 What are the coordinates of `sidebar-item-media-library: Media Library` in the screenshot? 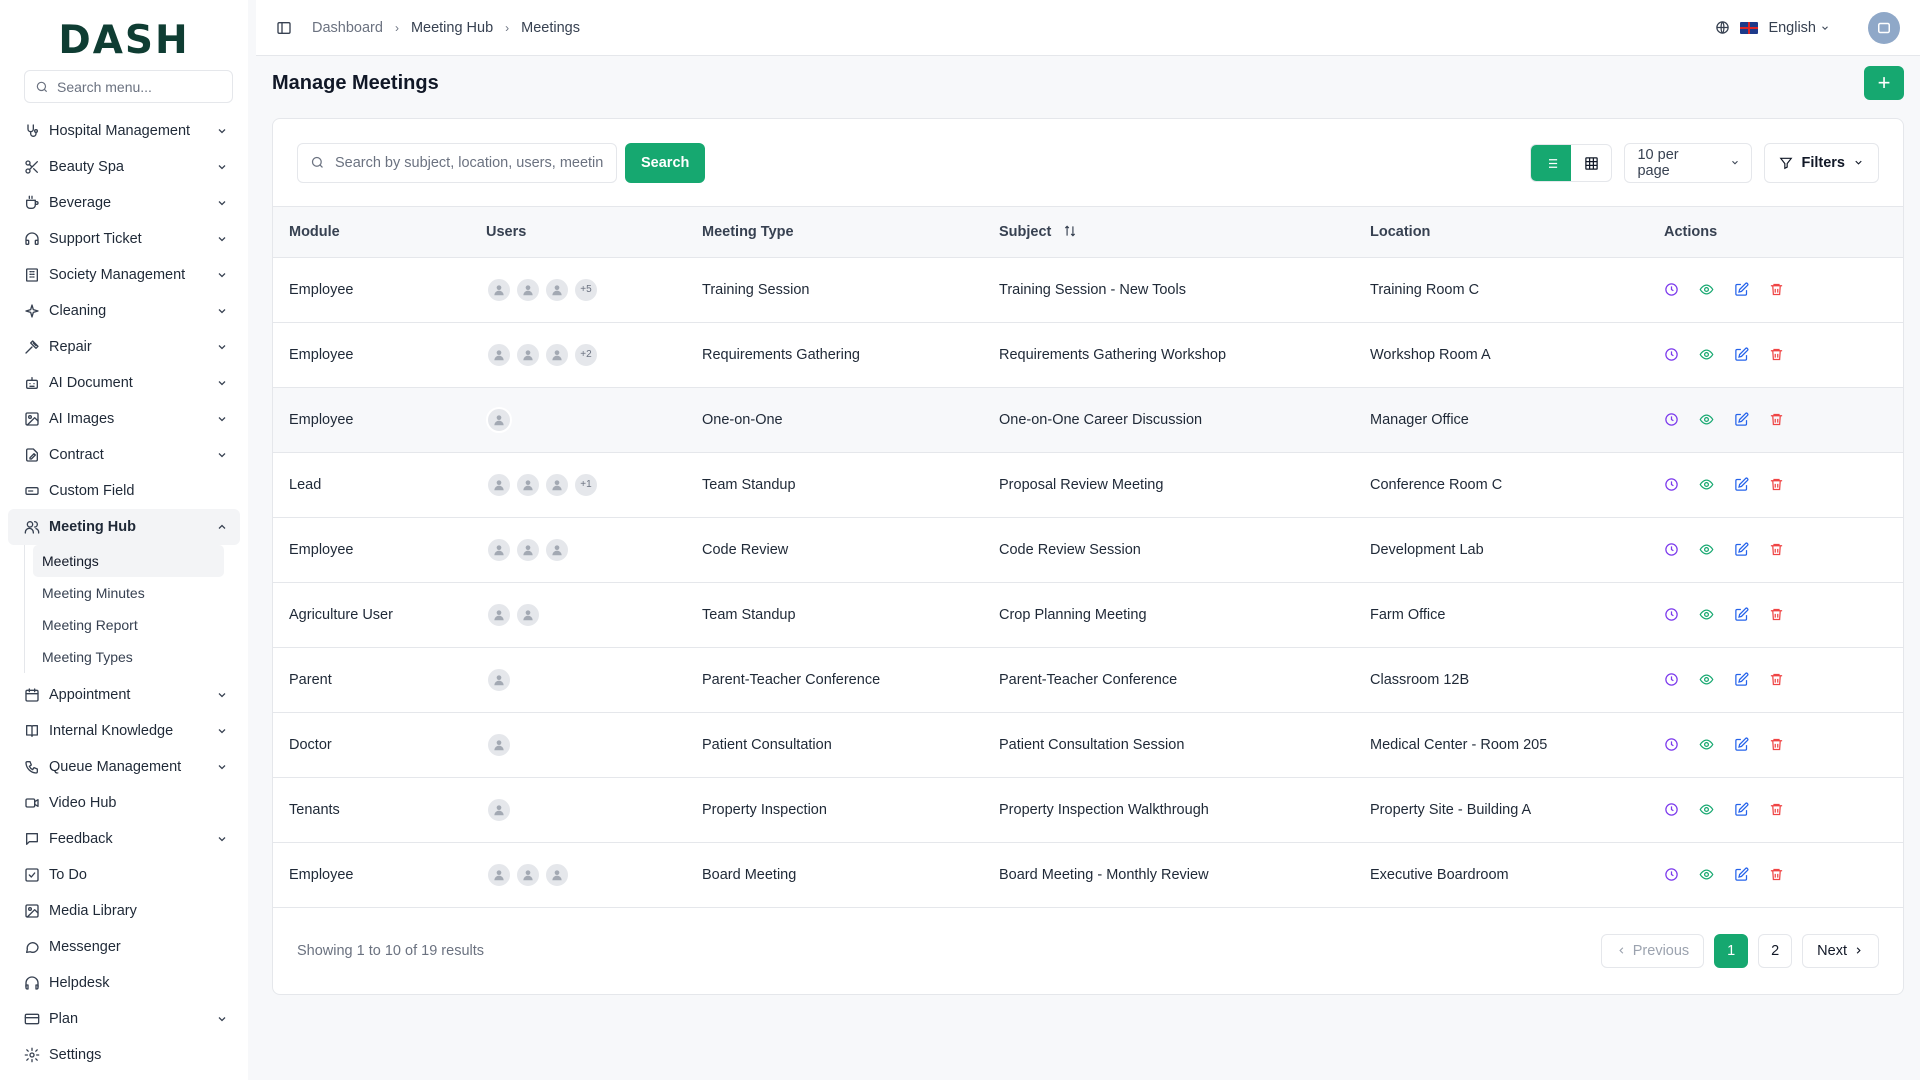 It's located at (124, 911).